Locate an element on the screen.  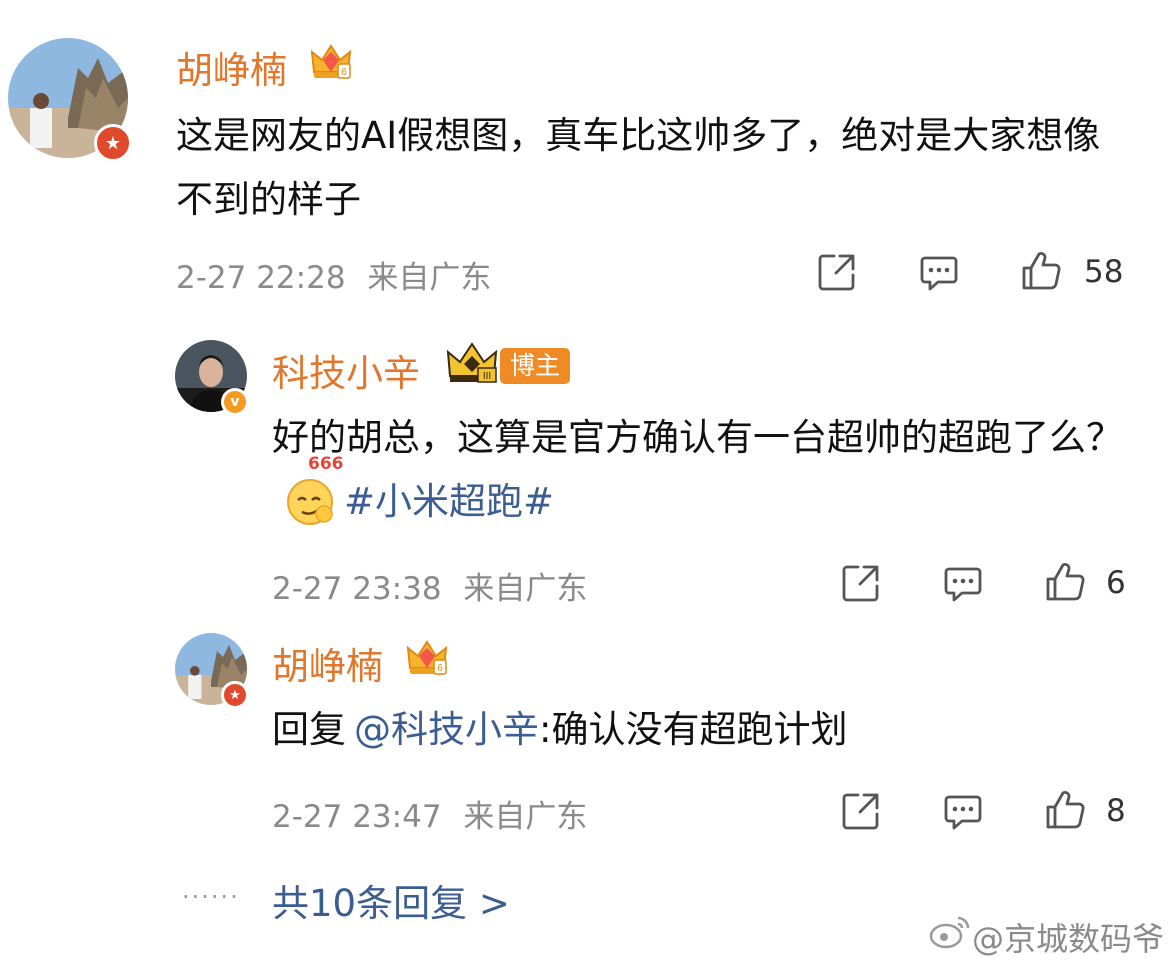
more-replies-link: 共10条回复 > is located at coordinates (391, 900).